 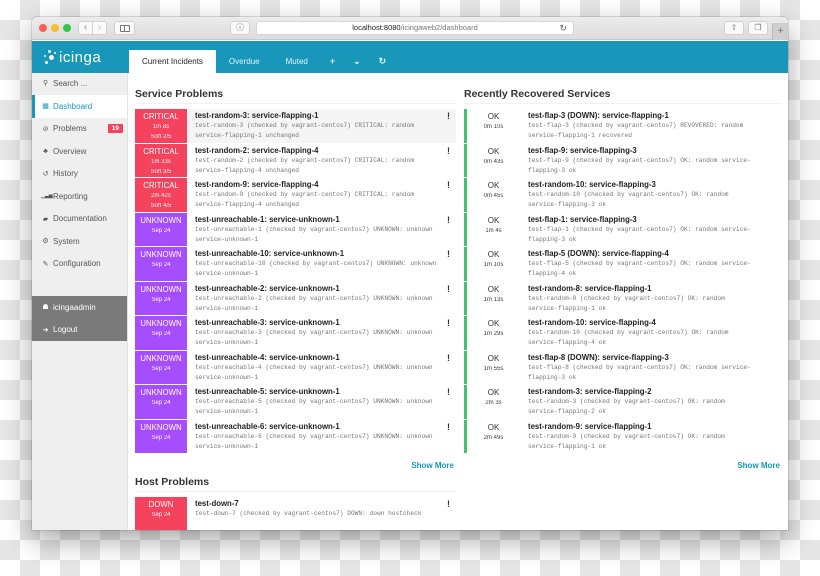 What do you see at coordinates (85, 28) in the screenshot?
I see `back-button: ‹` at bounding box center [85, 28].